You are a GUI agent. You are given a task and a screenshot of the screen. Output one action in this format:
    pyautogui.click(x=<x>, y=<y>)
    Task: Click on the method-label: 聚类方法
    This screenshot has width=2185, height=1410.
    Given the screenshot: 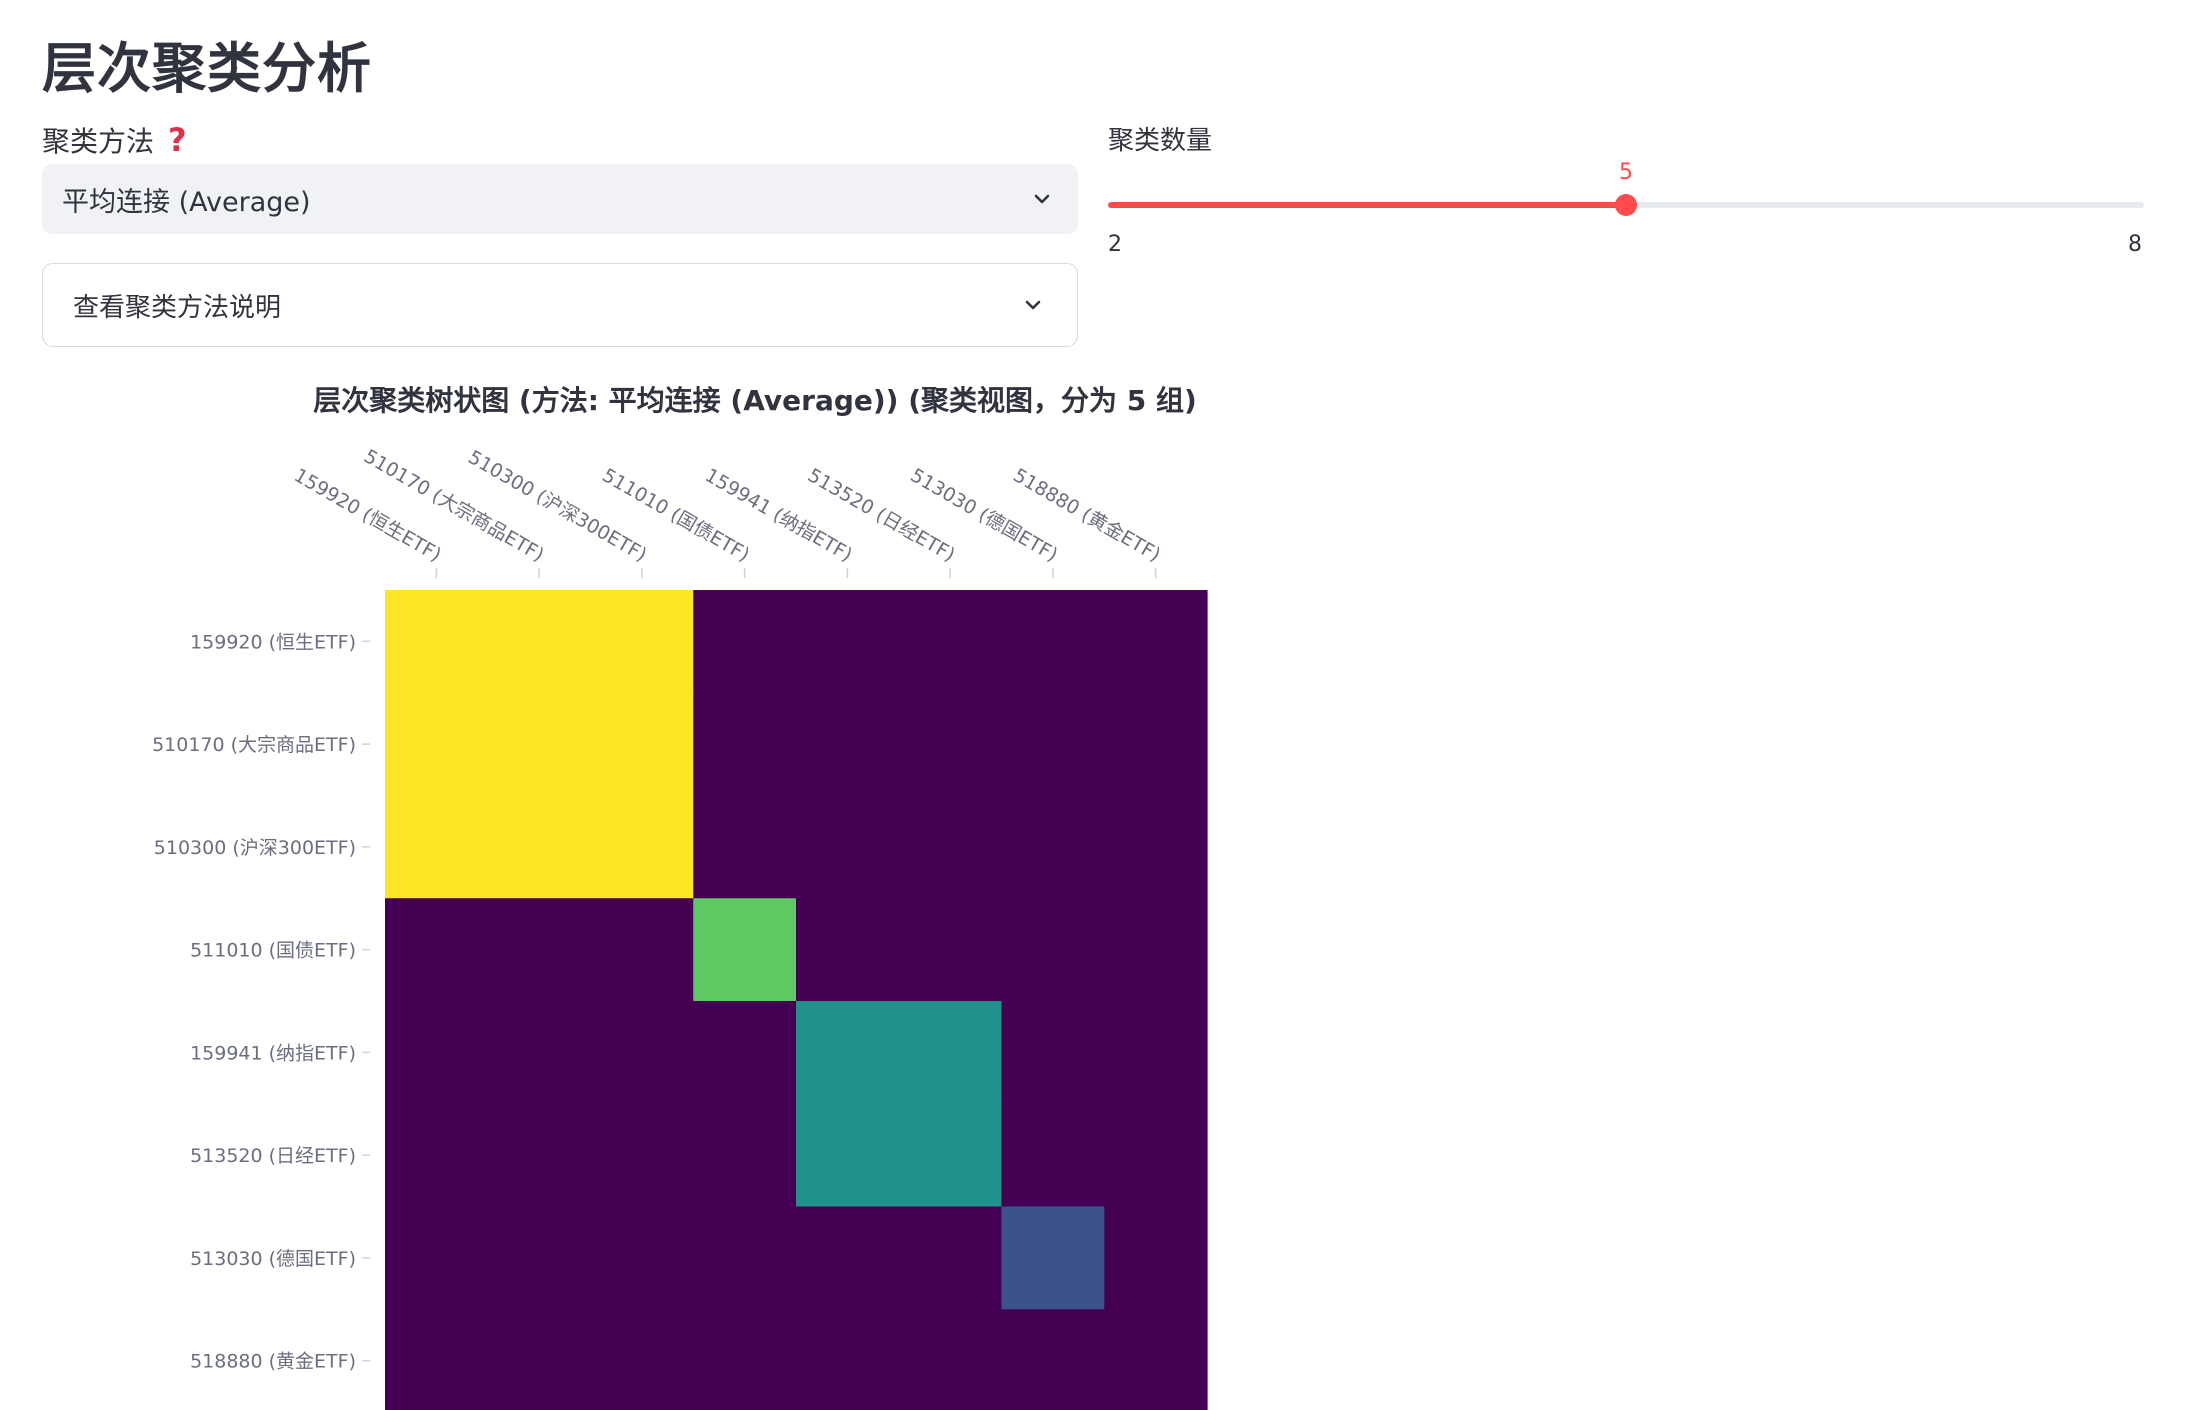 What is the action you would take?
    pyautogui.click(x=98, y=141)
    